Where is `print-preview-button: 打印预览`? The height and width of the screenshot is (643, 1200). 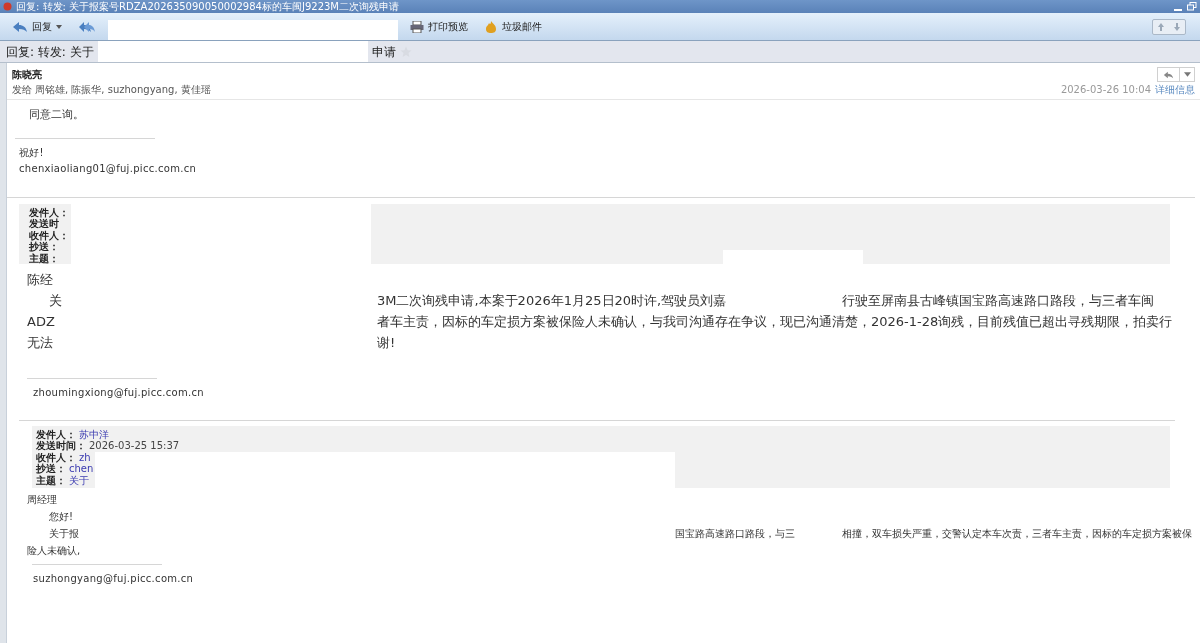
print-preview-button: 打印预览 is located at coordinates (439, 26).